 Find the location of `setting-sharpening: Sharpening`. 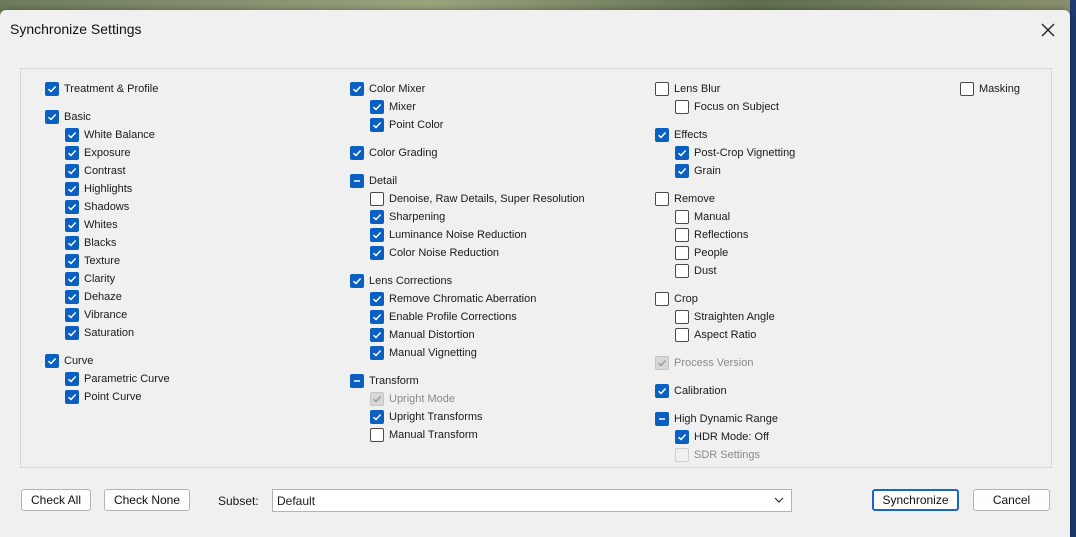

setting-sharpening: Sharpening is located at coordinates (407, 217).